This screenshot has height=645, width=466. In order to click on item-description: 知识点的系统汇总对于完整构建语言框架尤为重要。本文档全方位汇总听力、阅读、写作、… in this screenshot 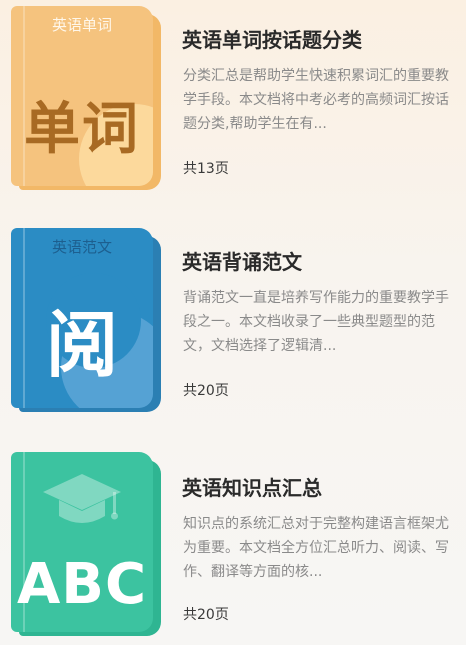, I will do `click(316, 548)`.